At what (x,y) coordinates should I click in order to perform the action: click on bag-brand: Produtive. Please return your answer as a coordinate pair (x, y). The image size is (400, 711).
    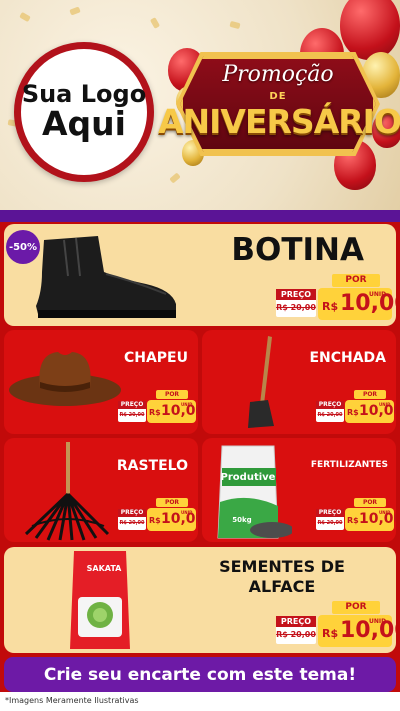
    Looking at the image, I should click on (248, 477).